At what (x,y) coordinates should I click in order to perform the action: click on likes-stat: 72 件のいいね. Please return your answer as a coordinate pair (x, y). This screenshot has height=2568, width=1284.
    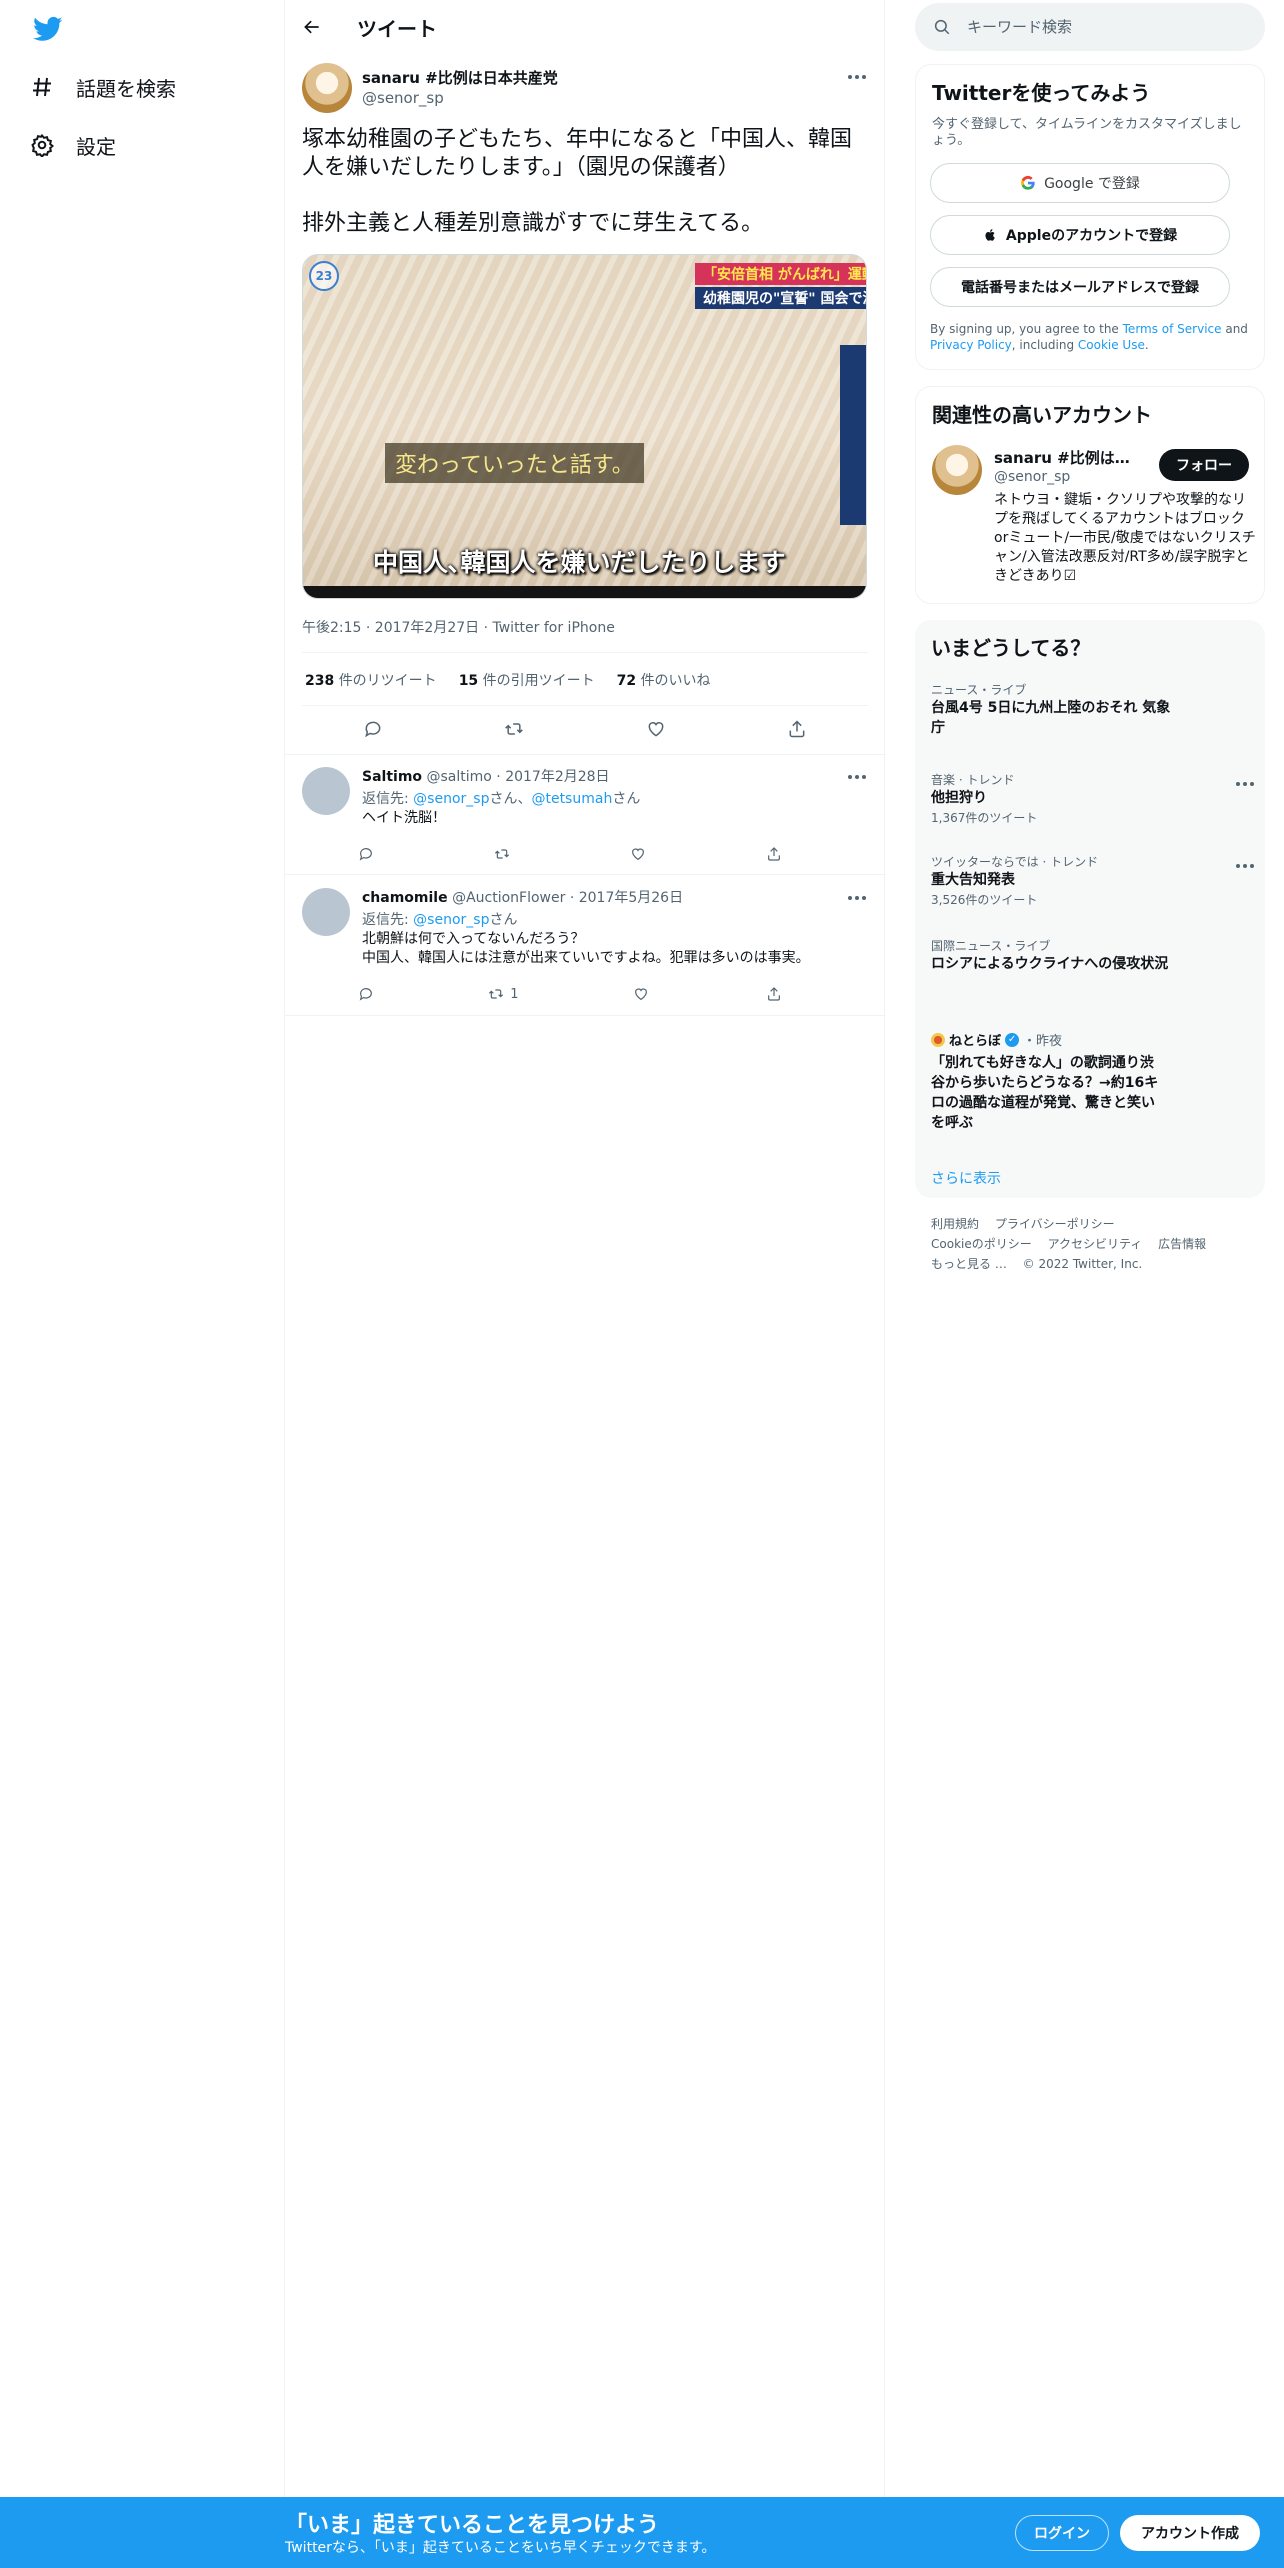
    Looking at the image, I should click on (664, 680).